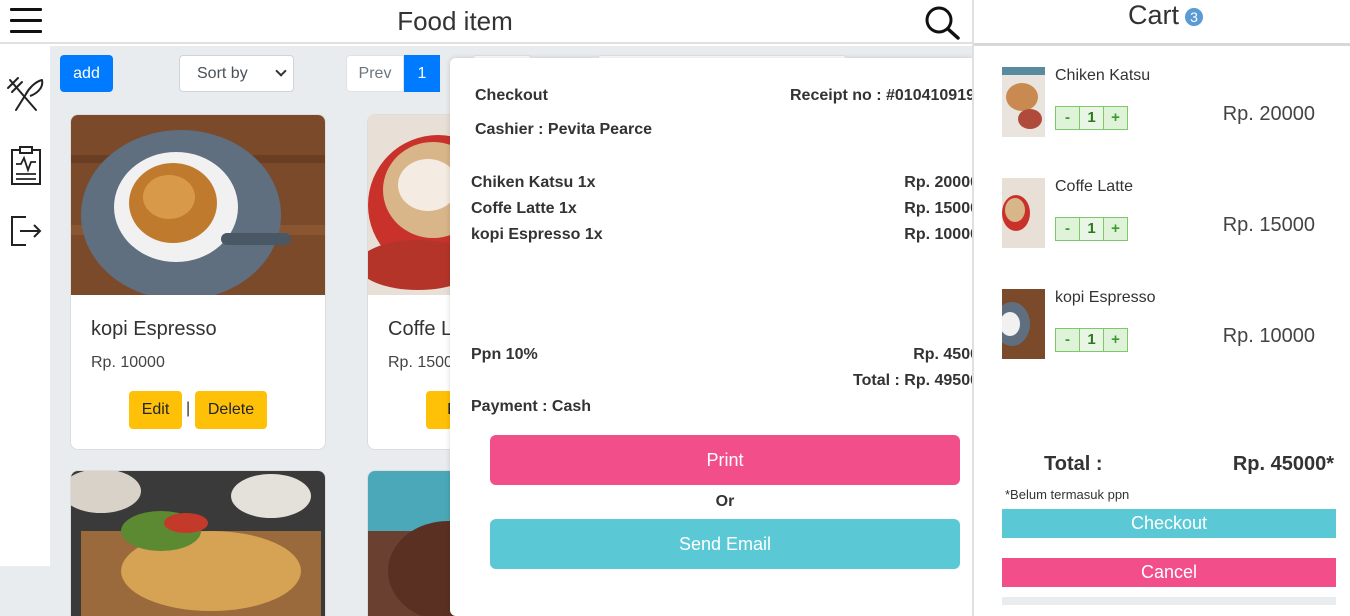  Describe the element at coordinates (422, 73) in the screenshot. I see `pagination-page-button: 1` at that location.